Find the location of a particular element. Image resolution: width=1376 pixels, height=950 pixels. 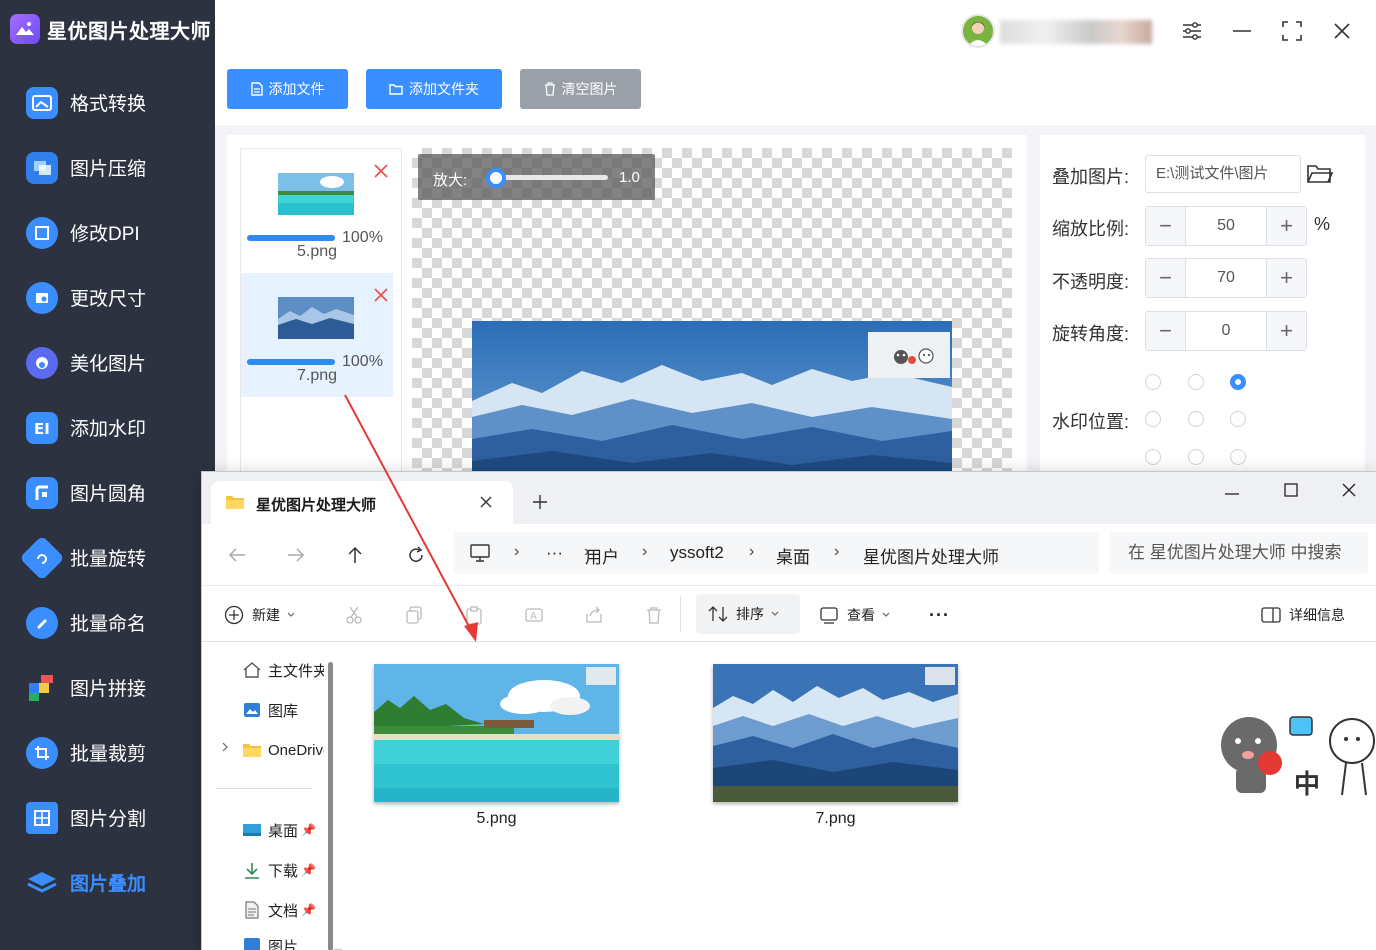

view-button: 查看 is located at coordinates (859, 615).